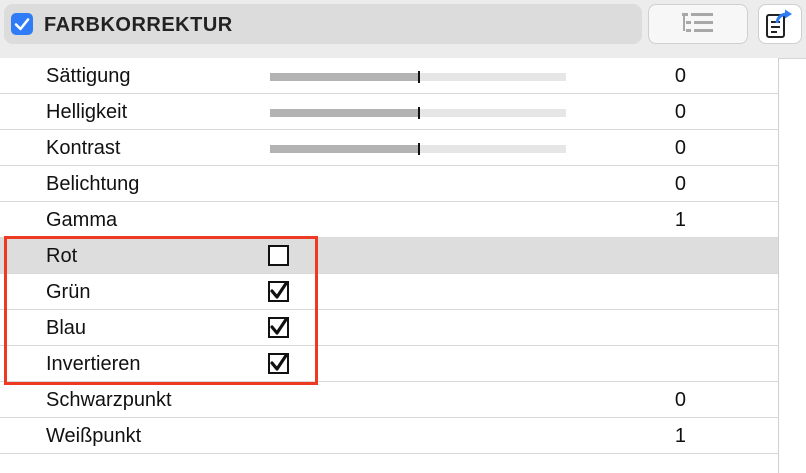  Describe the element at coordinates (62, 256) in the screenshot. I see `row-label: Rot` at that location.